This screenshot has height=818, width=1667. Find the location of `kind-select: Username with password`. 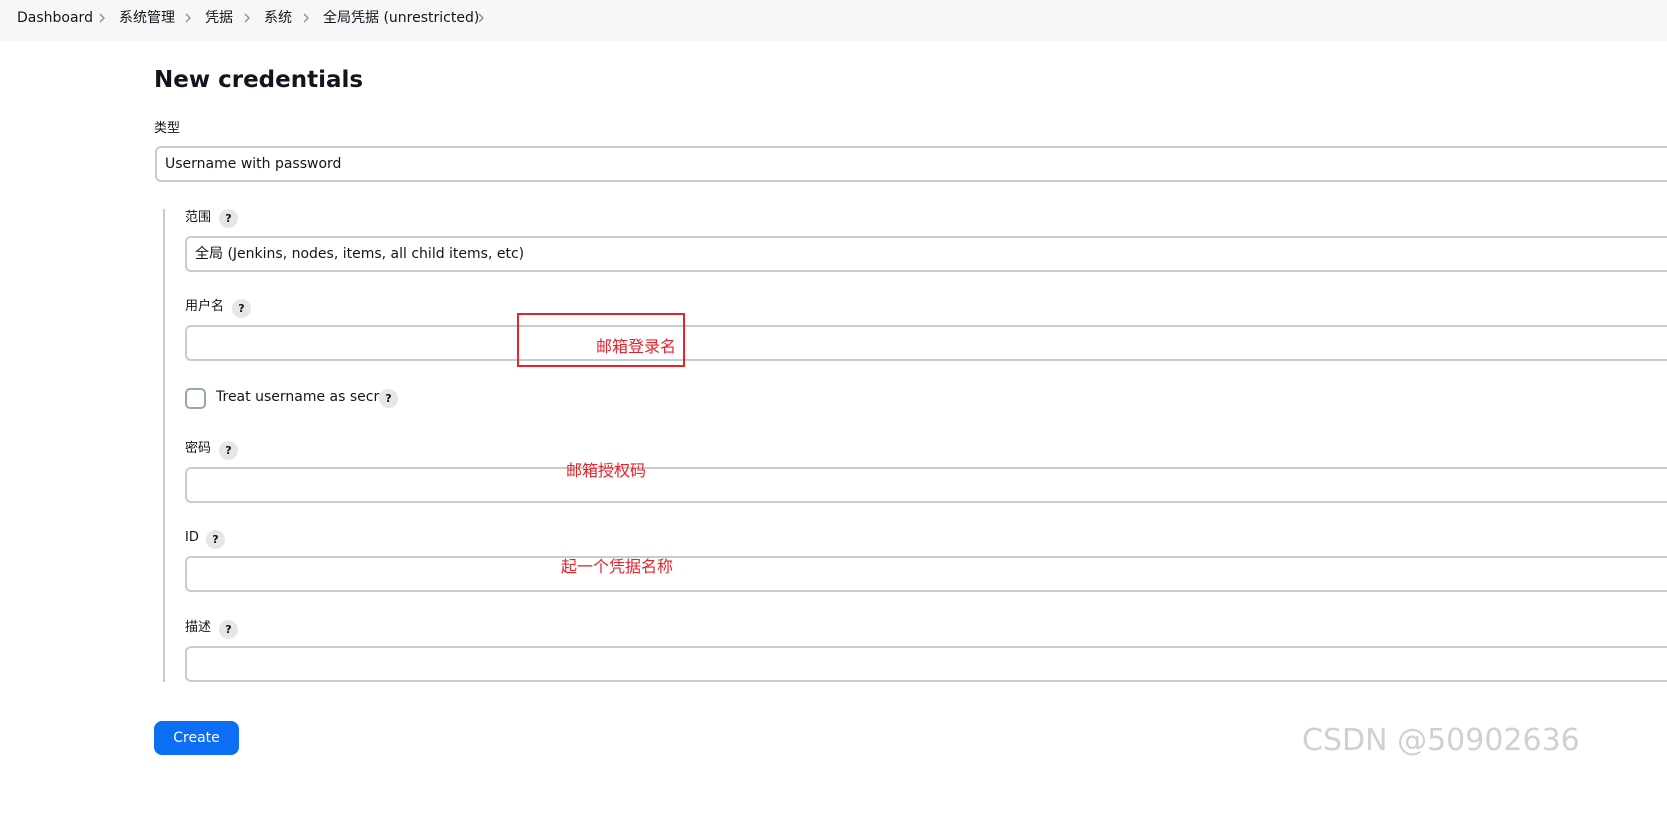

kind-select: Username with password is located at coordinates (911, 164).